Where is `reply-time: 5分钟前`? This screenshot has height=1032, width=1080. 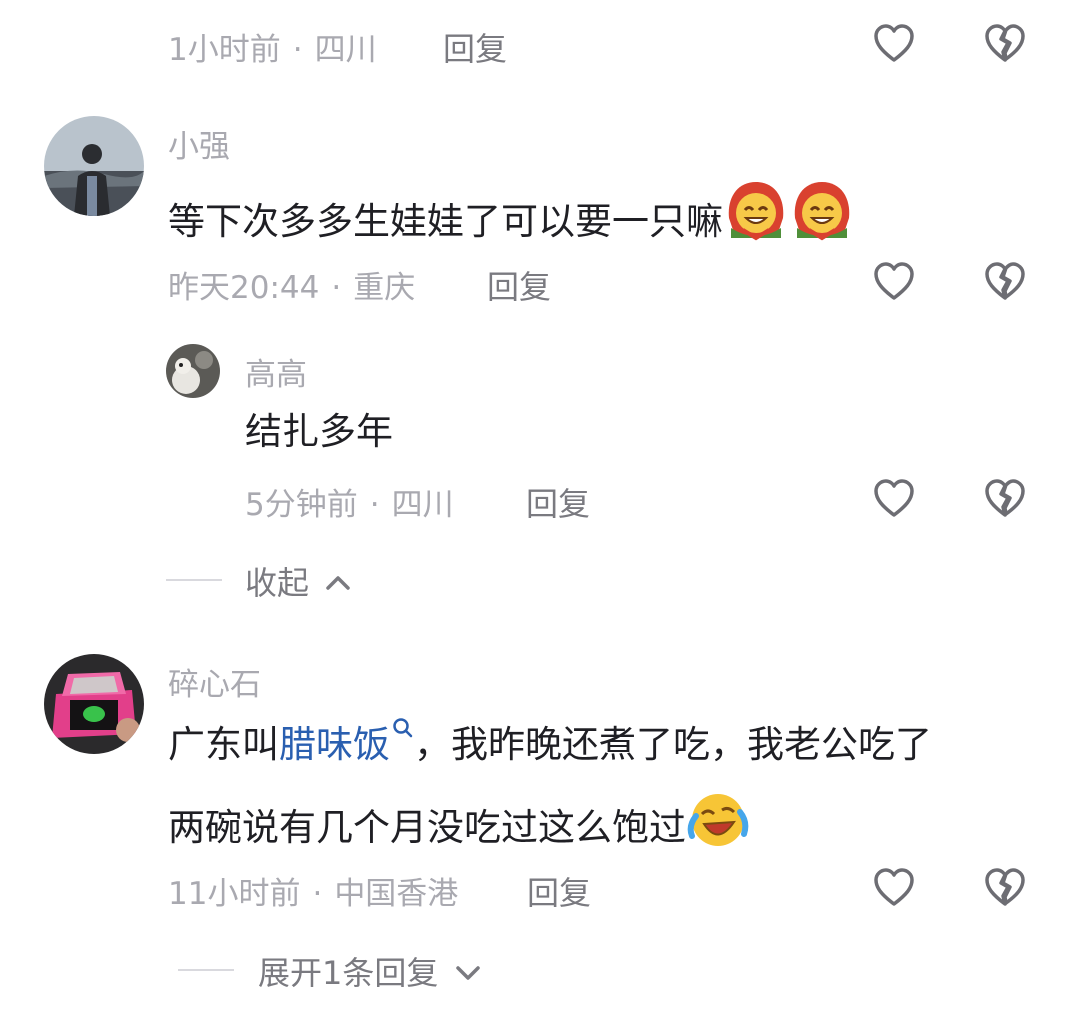 reply-time: 5分钟前 is located at coordinates (301, 505).